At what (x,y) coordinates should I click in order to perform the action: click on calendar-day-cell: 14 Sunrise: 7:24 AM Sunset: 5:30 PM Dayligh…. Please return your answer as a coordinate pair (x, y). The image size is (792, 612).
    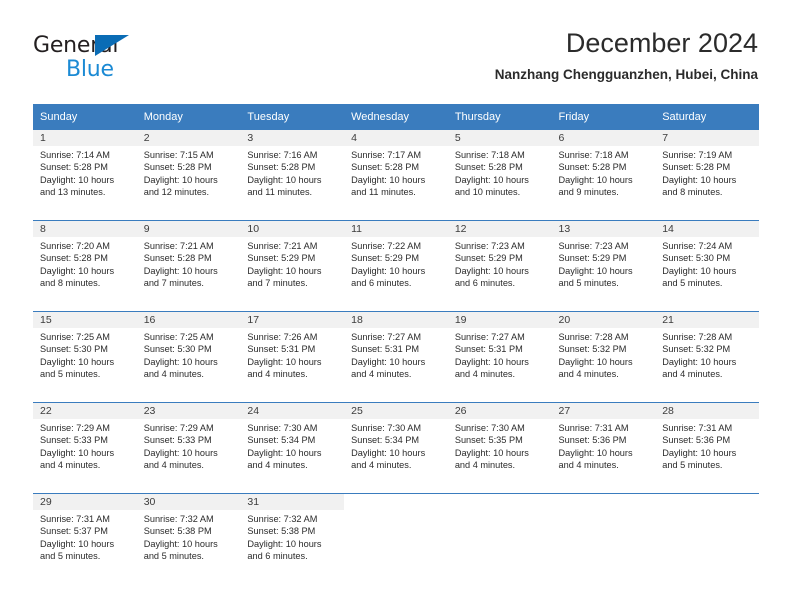
    Looking at the image, I should click on (707, 266).